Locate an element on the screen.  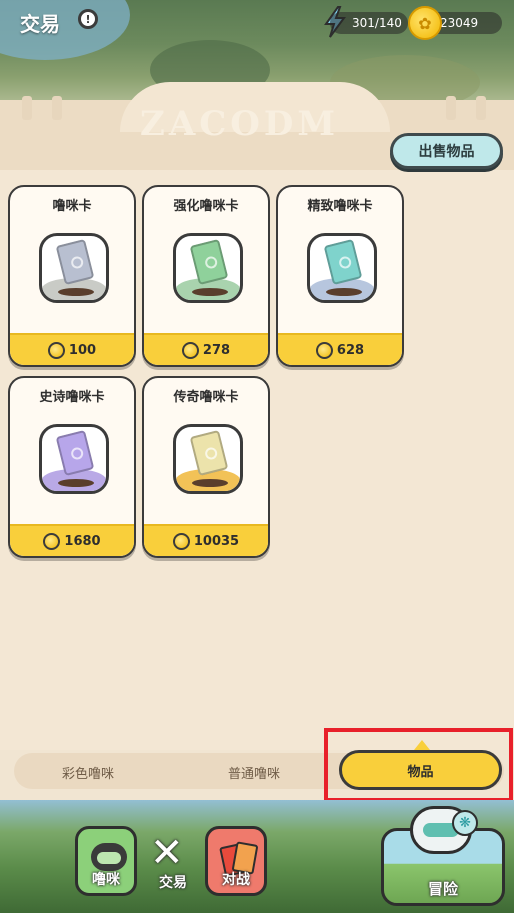
item-price: 278 is located at coordinates (216, 350).